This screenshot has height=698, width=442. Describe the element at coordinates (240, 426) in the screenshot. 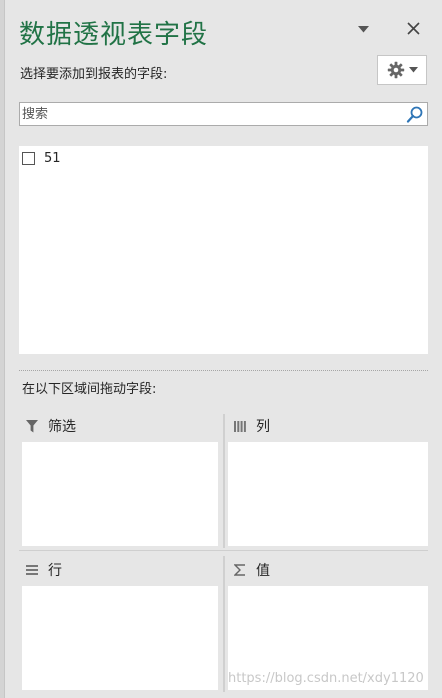

I see `columns-icon` at that location.